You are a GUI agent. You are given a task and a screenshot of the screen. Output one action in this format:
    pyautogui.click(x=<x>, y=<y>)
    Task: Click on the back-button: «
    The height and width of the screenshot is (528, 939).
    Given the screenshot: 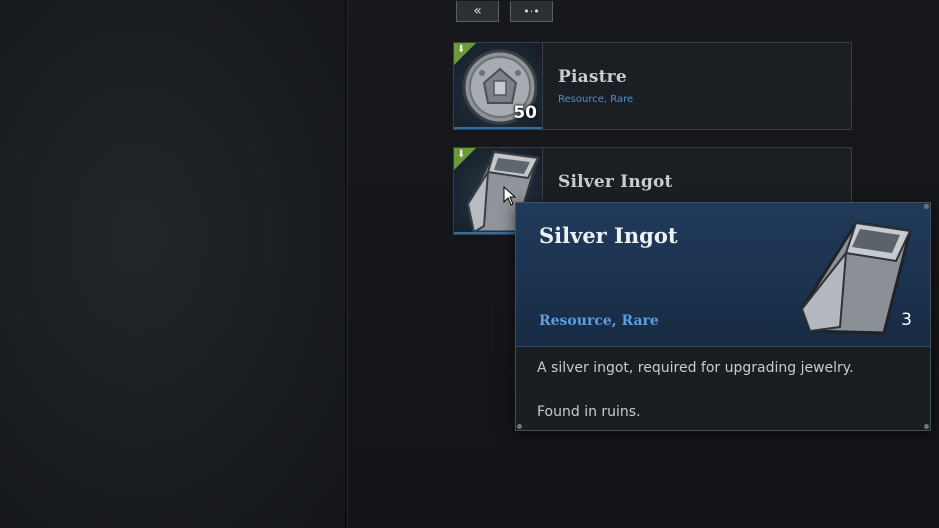 What is the action you would take?
    pyautogui.click(x=477, y=11)
    